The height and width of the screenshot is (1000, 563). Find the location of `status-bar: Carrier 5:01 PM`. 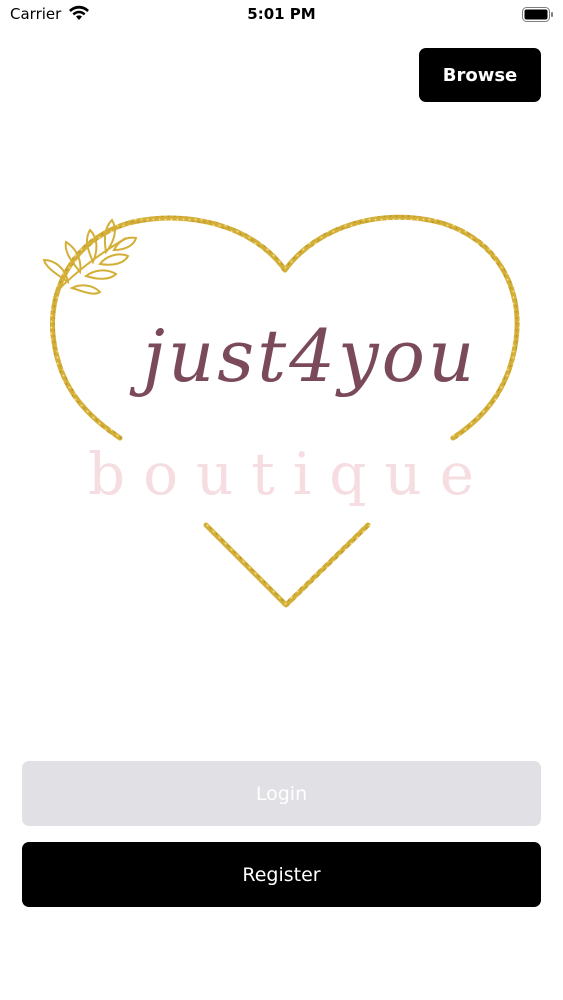

status-bar: Carrier 5:01 PM is located at coordinates (281, 15).